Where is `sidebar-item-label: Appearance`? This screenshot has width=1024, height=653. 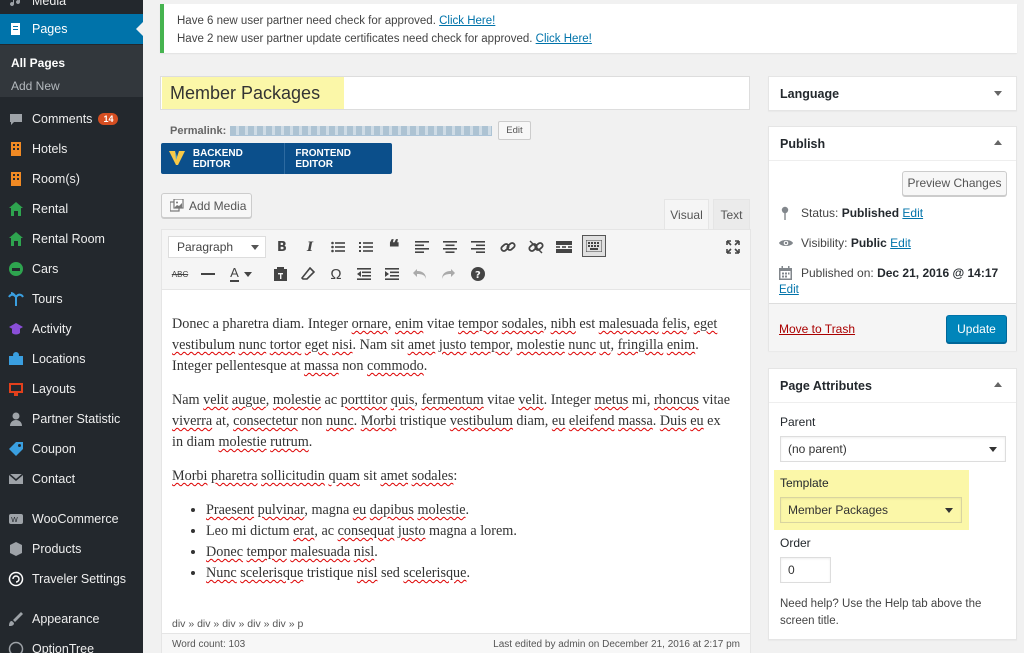
sidebar-item-label: Appearance is located at coordinates (66, 619).